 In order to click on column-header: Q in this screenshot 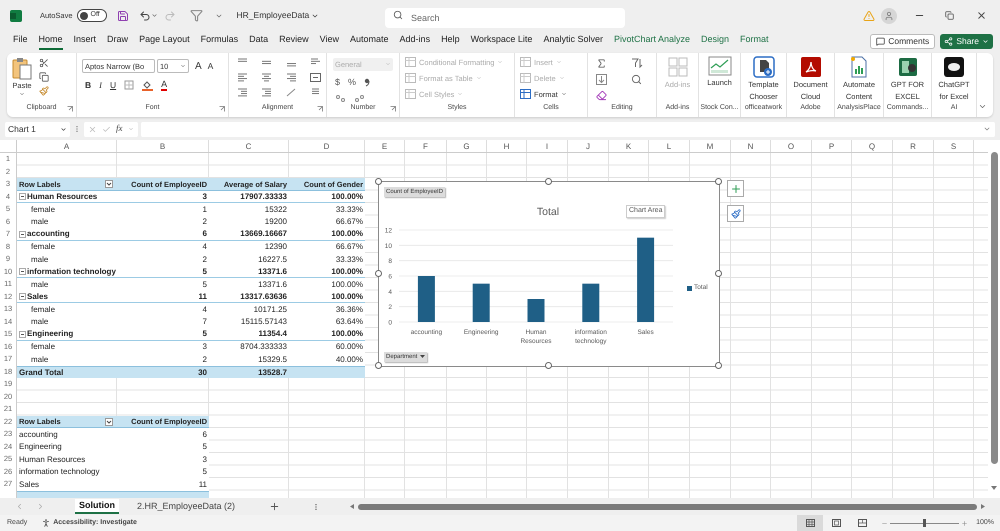, I will do `click(872, 146)`.